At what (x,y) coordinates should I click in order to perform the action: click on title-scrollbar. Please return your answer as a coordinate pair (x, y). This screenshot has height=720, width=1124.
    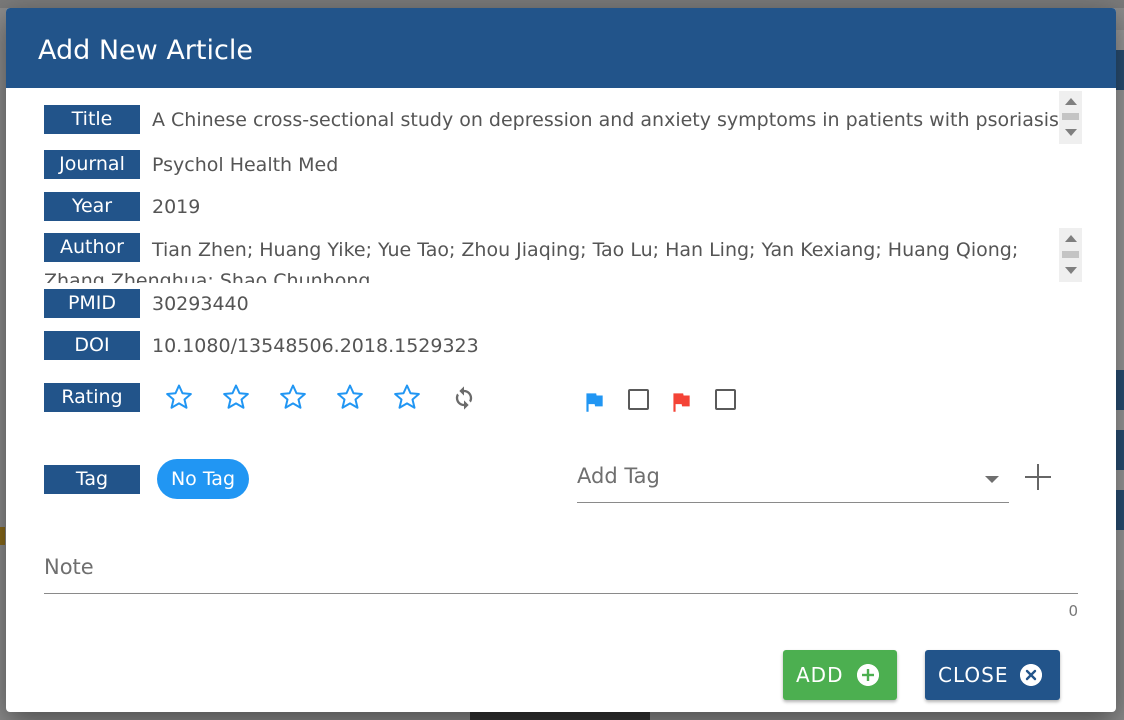
    Looking at the image, I should click on (1070, 117).